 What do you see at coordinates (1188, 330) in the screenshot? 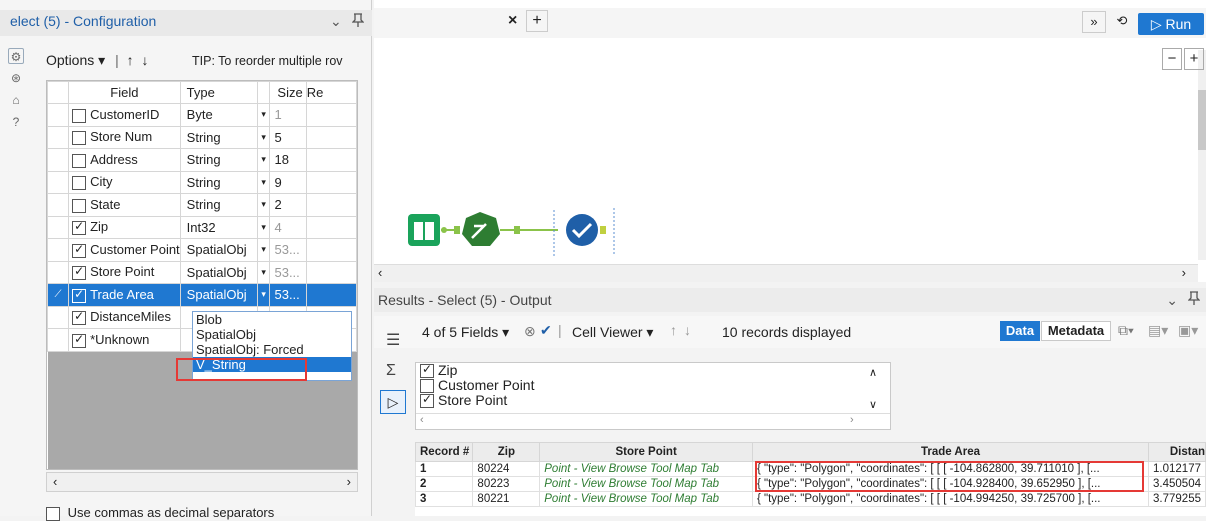
I see `export-icon: ▣▾` at bounding box center [1188, 330].